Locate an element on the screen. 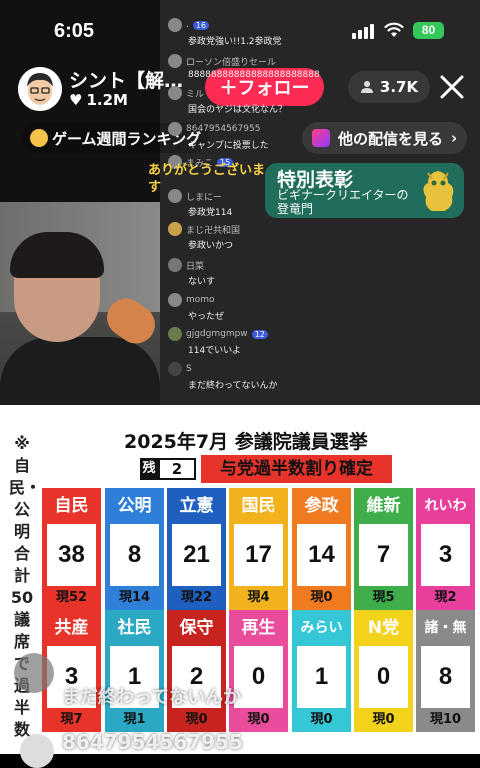  trophy-icon is located at coordinates (39, 138).